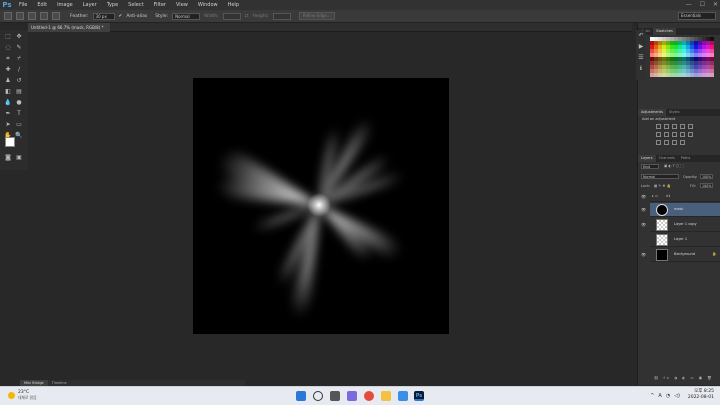 This screenshot has width=720, height=405. Describe the element at coordinates (689, 5) in the screenshot. I see `minimize-button: —` at that location.